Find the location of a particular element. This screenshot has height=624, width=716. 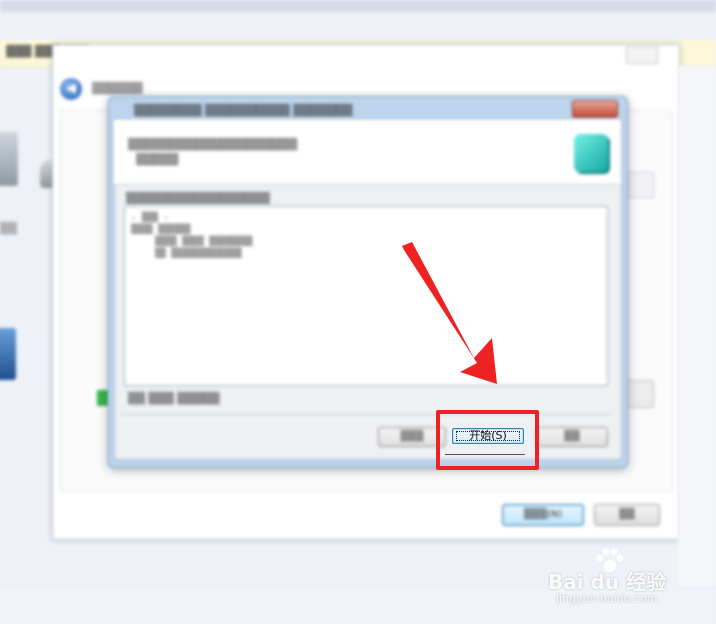

annotation-arrow is located at coordinates (449, 313).